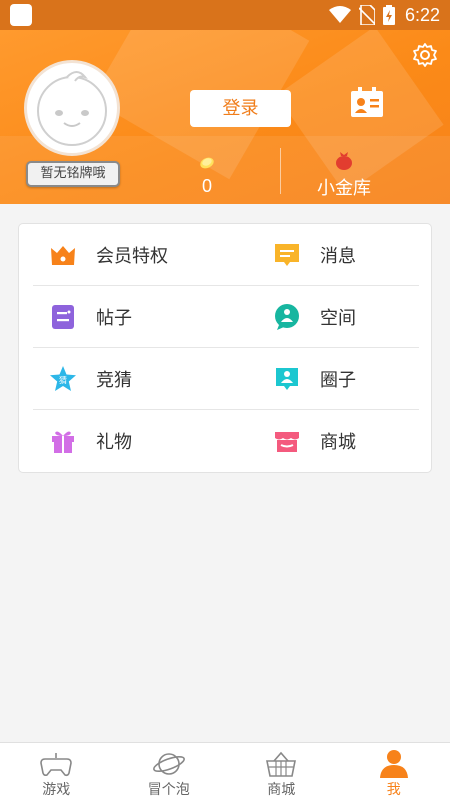  What do you see at coordinates (114, 442) in the screenshot?
I see `menu-item-label: 礼物` at bounding box center [114, 442].